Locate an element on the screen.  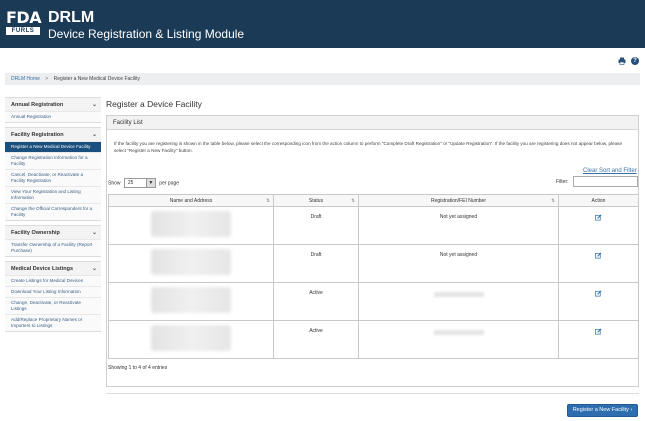
help-icon: ? is located at coordinates (635, 61).